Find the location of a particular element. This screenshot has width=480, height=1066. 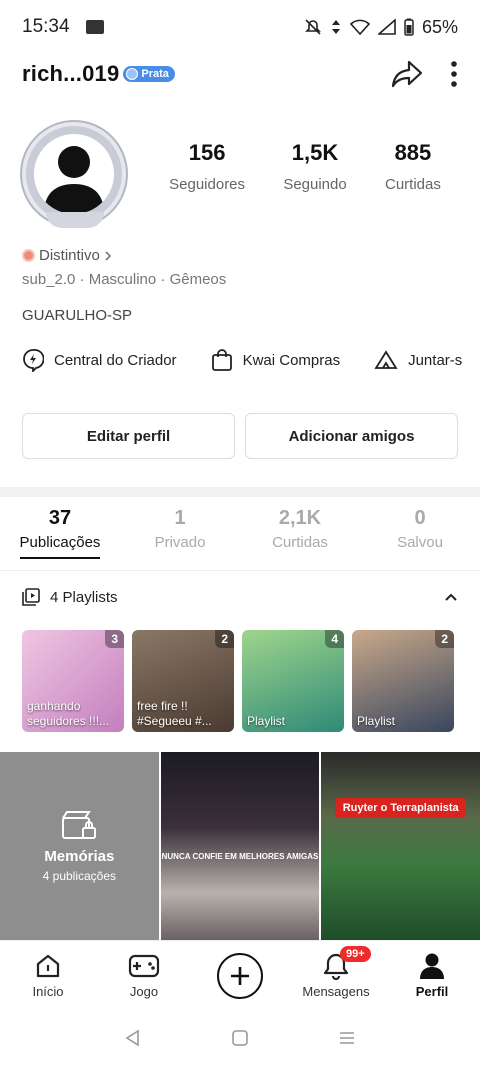

memories-subtitle: 4 publicações is located at coordinates (79, 875).